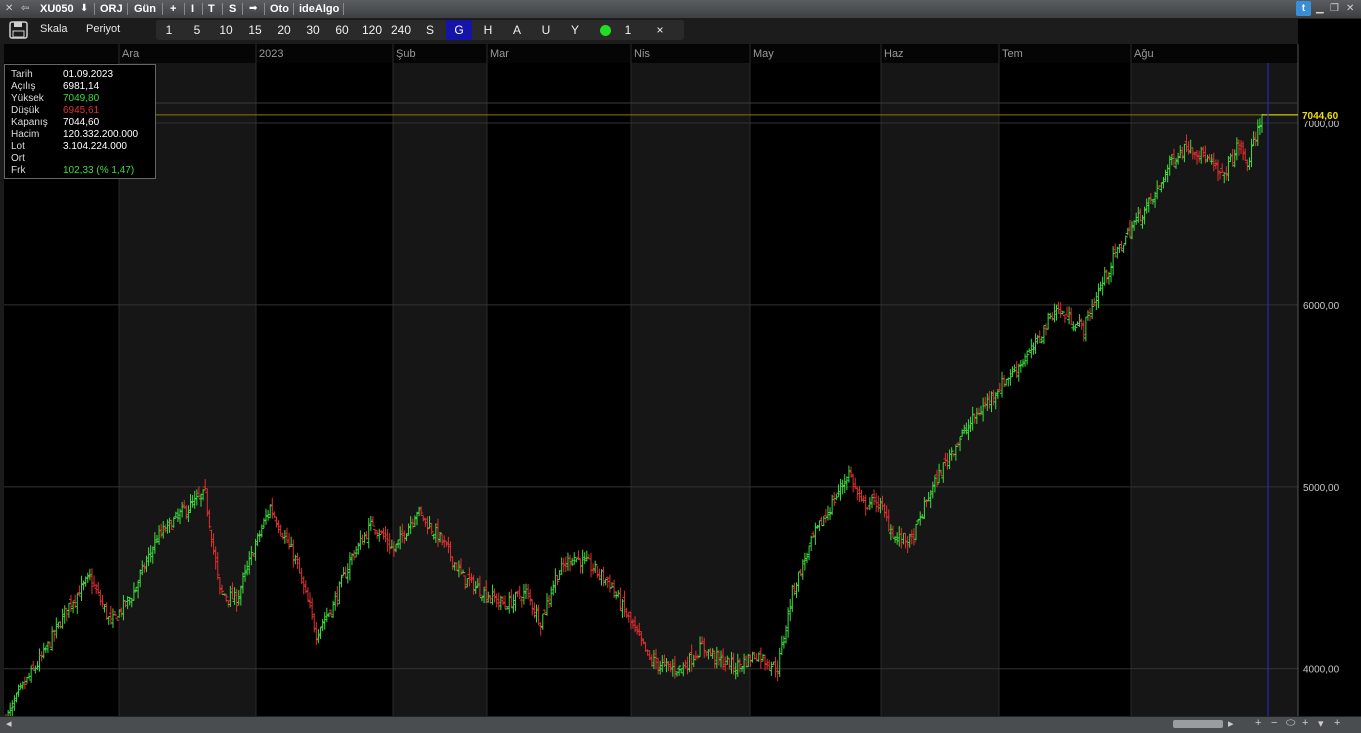 This screenshot has height=733, width=1361. What do you see at coordinates (169, 30) in the screenshot?
I see `period-1: 1` at bounding box center [169, 30].